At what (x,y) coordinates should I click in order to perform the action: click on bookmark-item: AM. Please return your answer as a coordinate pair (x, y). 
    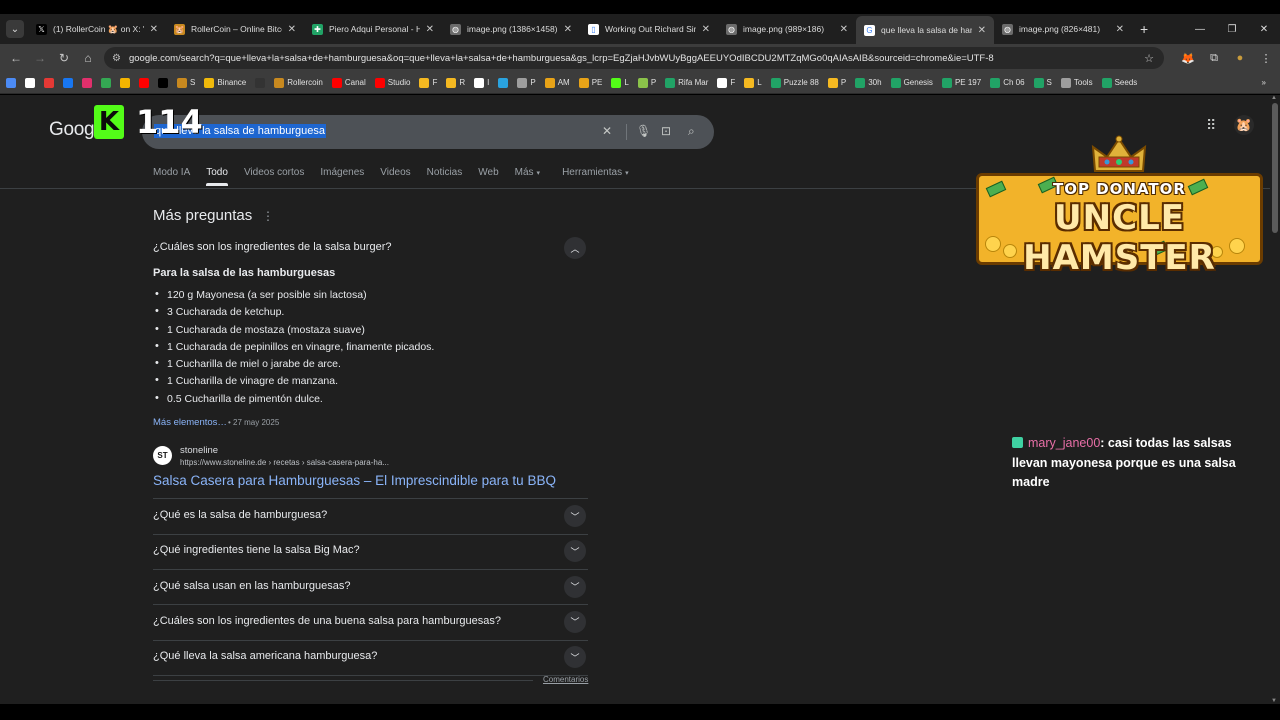
    Looking at the image, I should click on (557, 82).